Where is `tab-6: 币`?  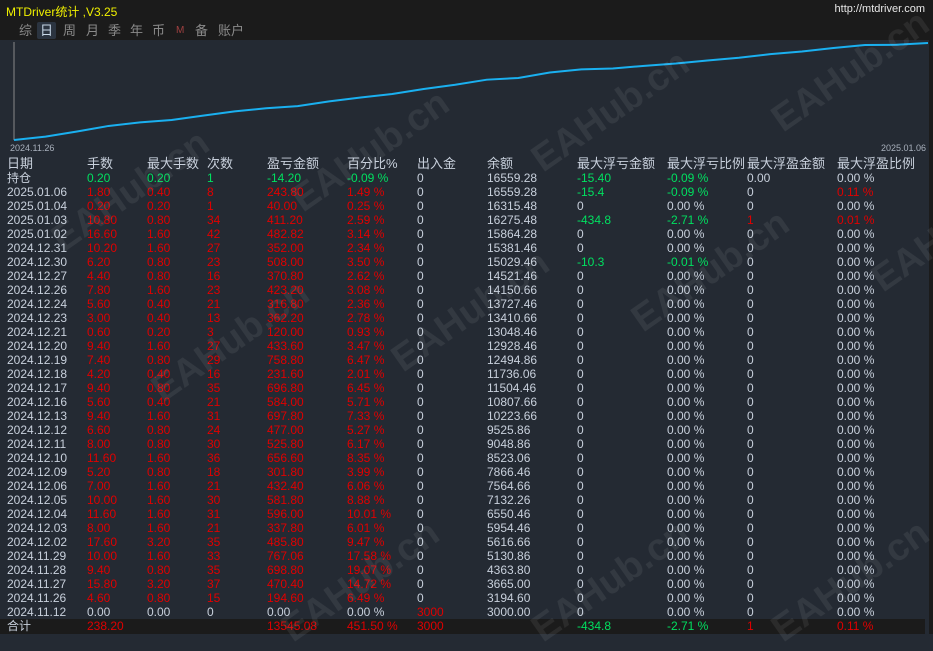 tab-6: 币 is located at coordinates (158, 30).